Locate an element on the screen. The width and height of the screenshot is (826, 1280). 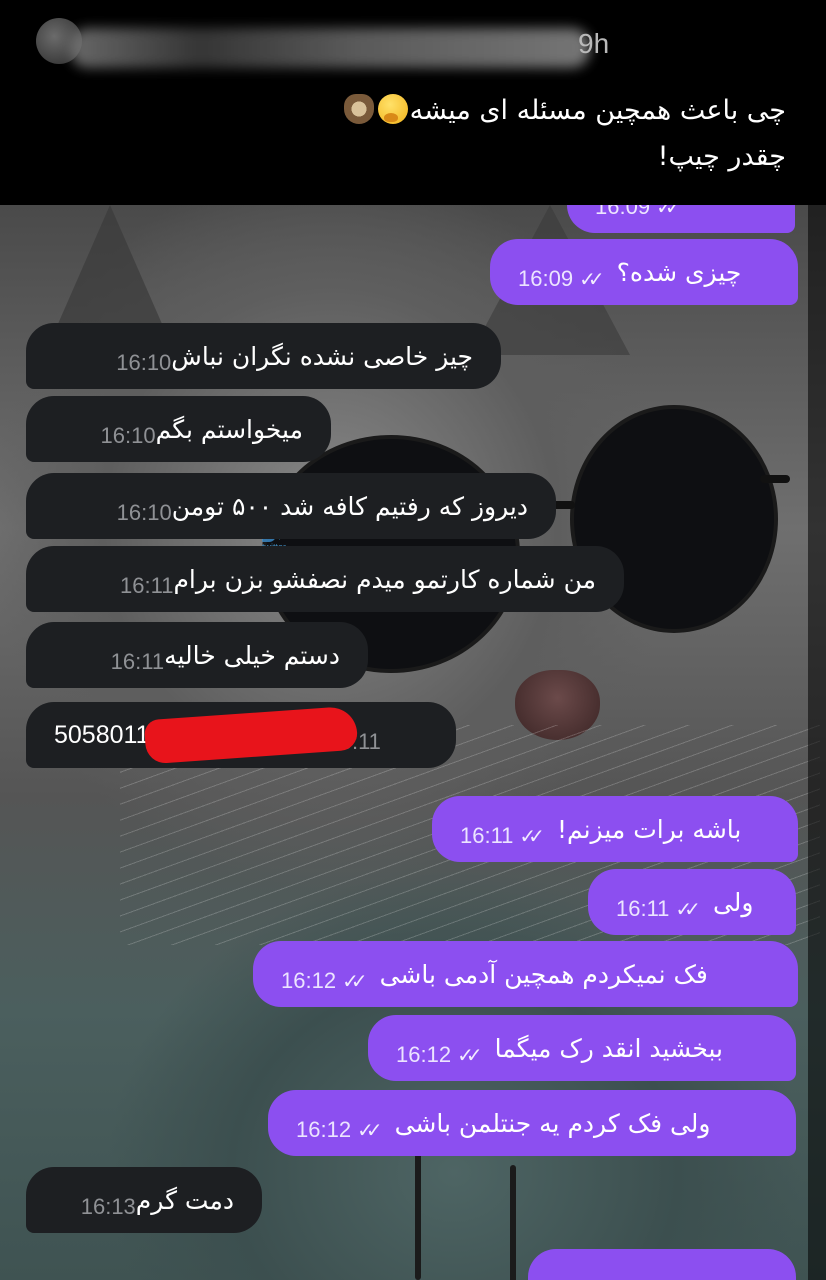
message-outgoing: ولی 16:11 ✓✓ is located at coordinates (692, 902).